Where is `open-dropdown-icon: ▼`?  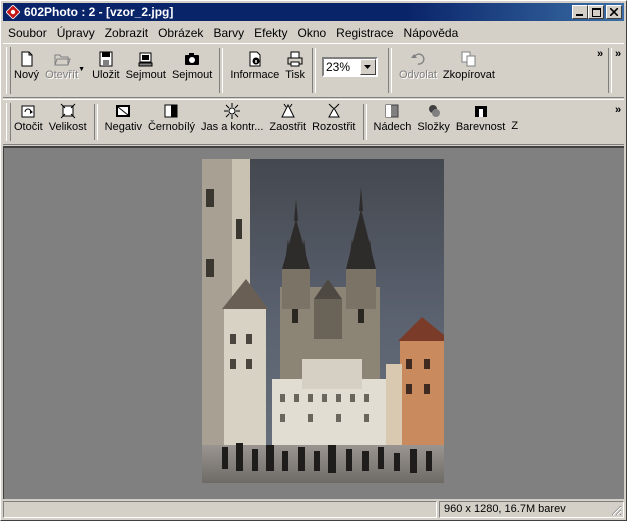
open-dropdown-icon: ▼ is located at coordinates (81, 69).